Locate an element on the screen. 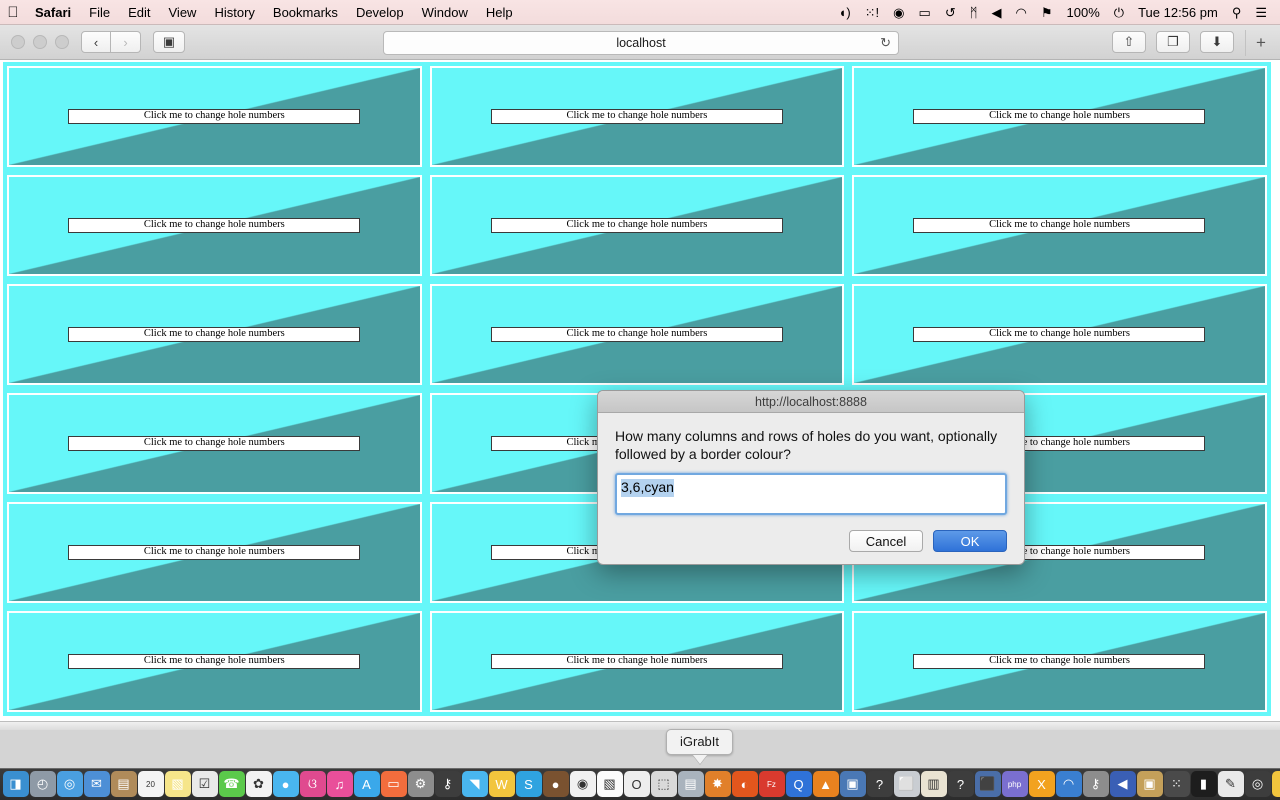 This screenshot has width=1280, height=800. dock-item-photos: ✿ is located at coordinates (258, 784).